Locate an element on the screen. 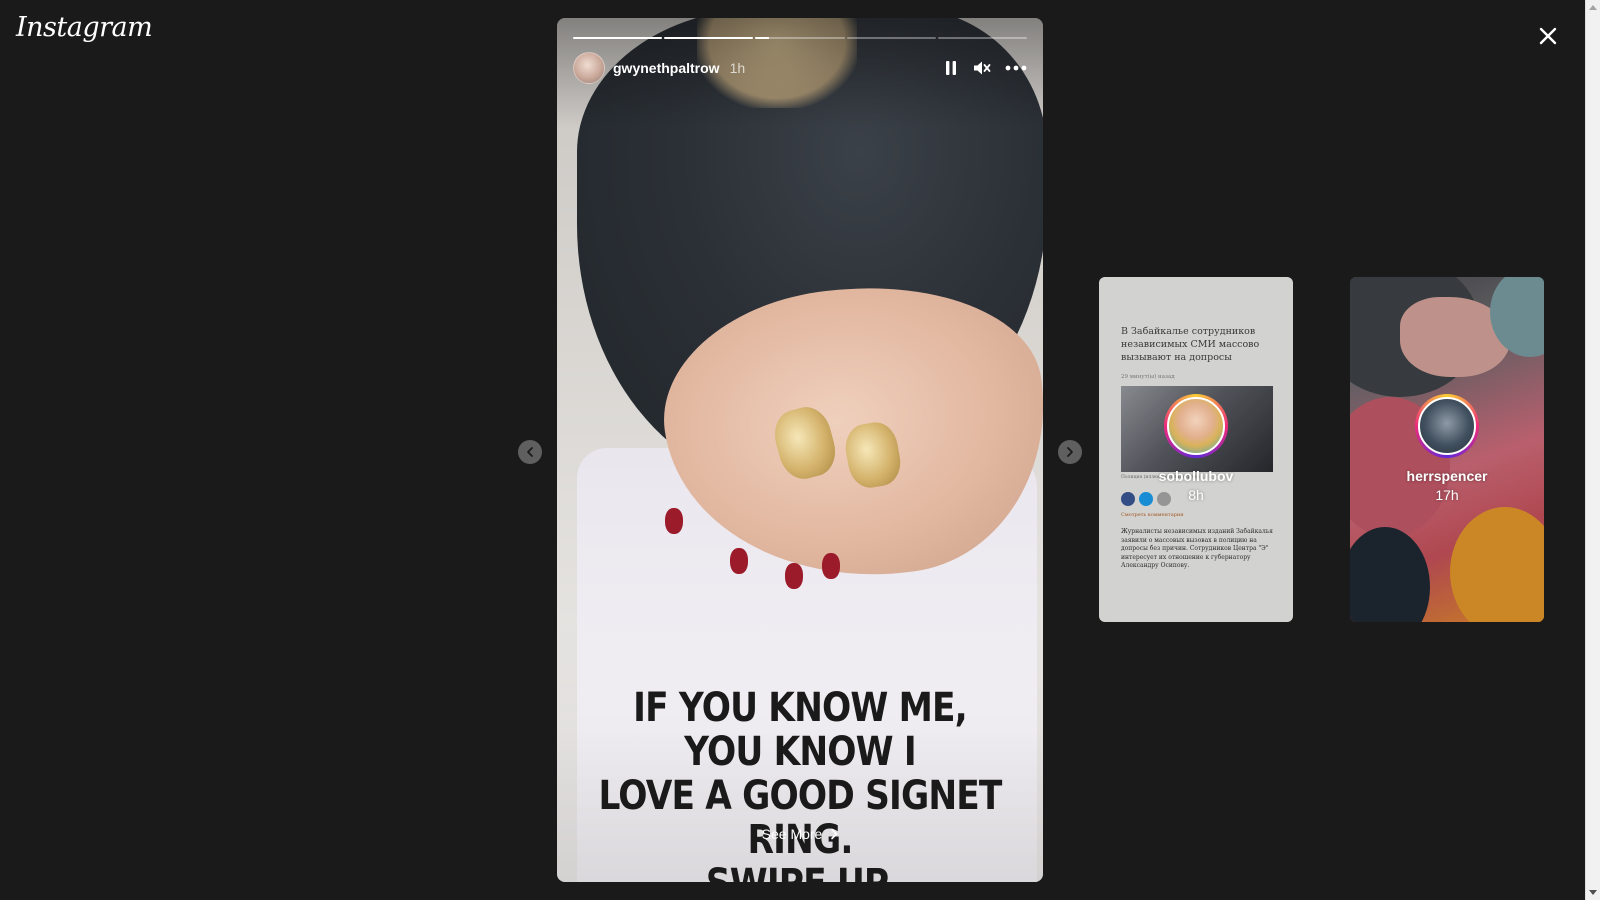 This screenshot has width=1600, height=900. story-username: gwynethpaltrow is located at coordinates (666, 68).